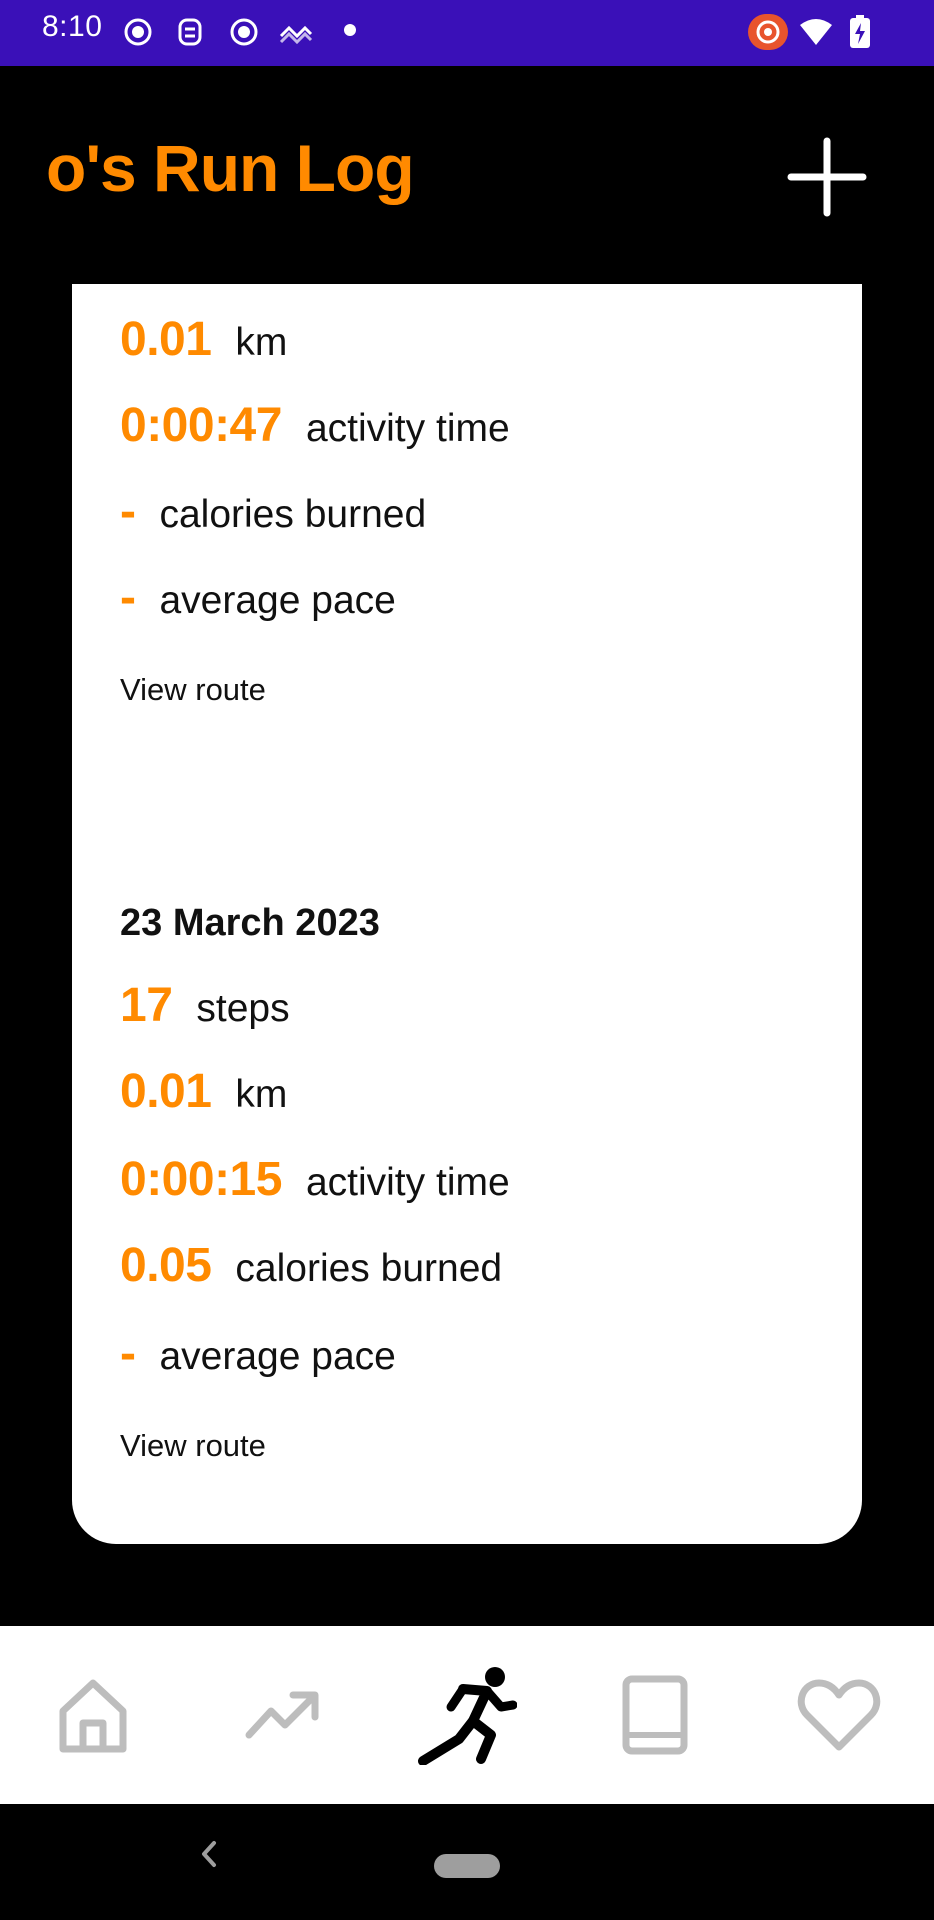 The image size is (934, 1920). I want to click on nav-run, so click(467, 1715).